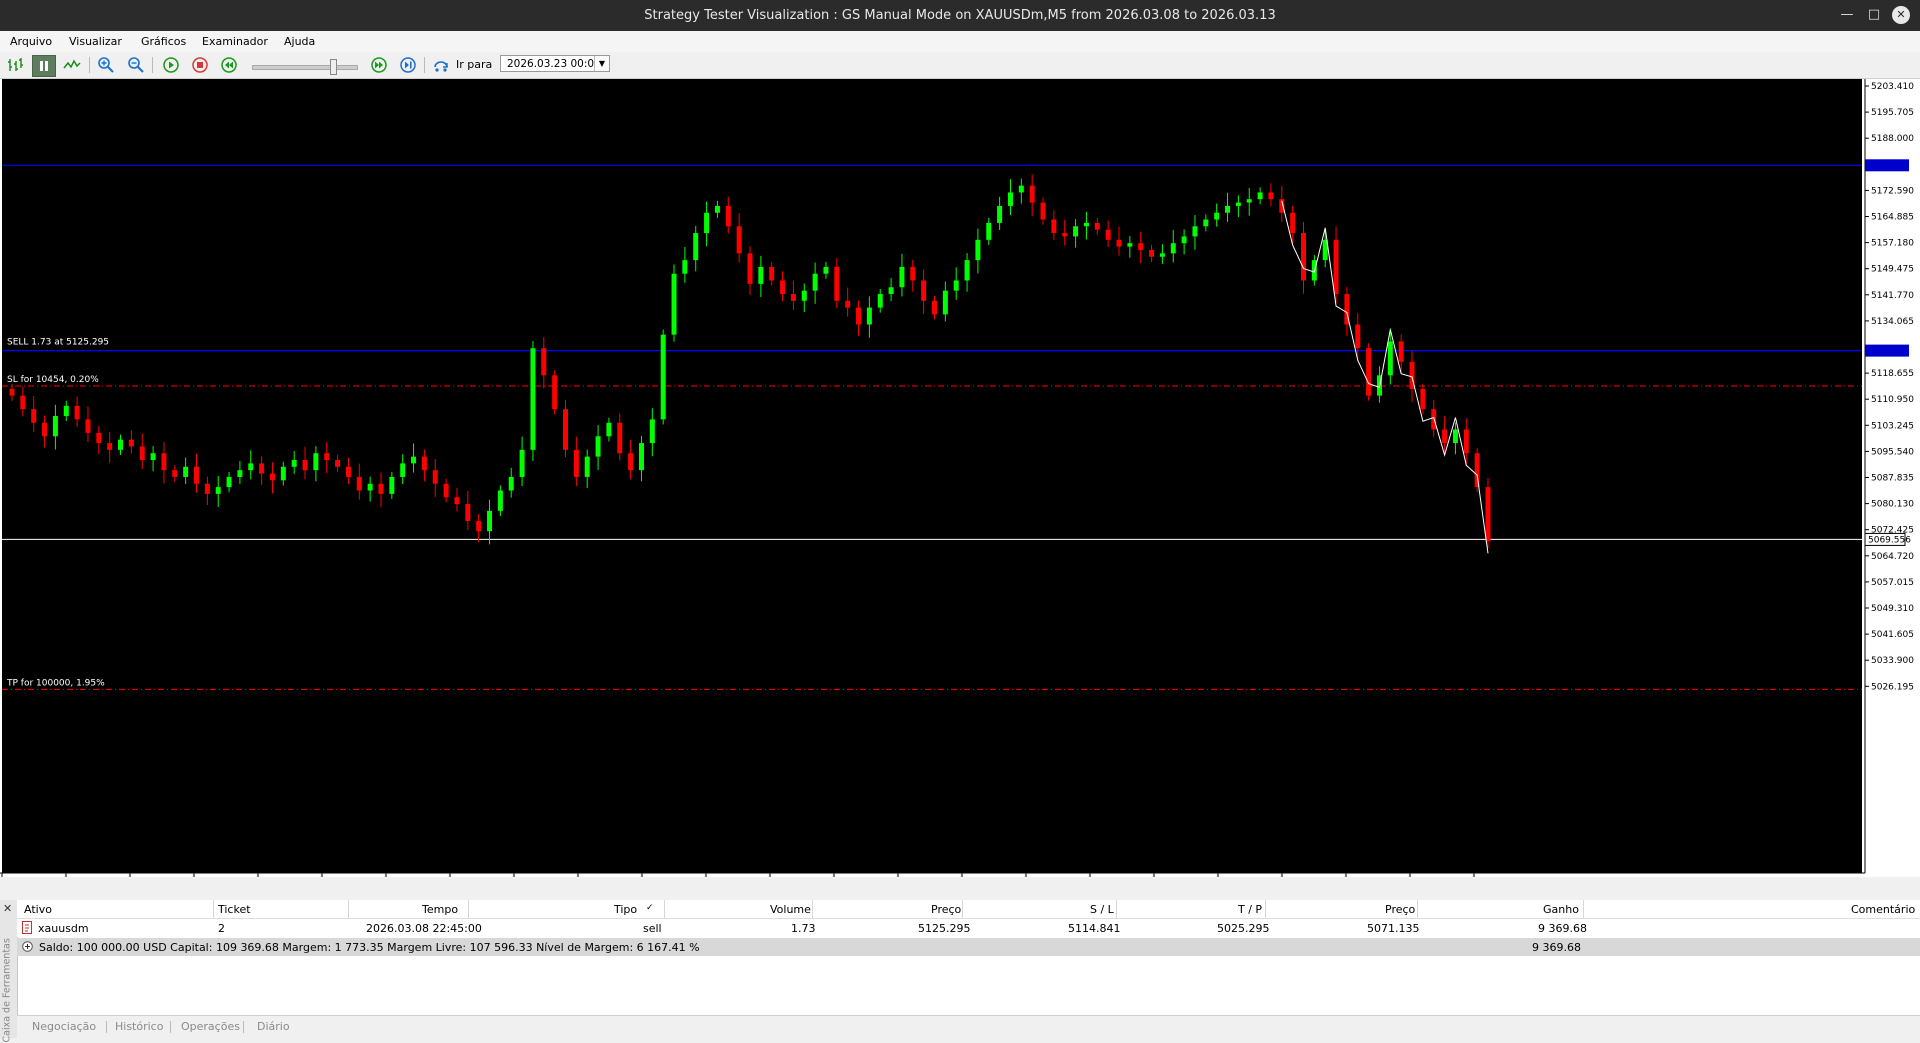  I want to click on speed-slider-track, so click(305, 67).